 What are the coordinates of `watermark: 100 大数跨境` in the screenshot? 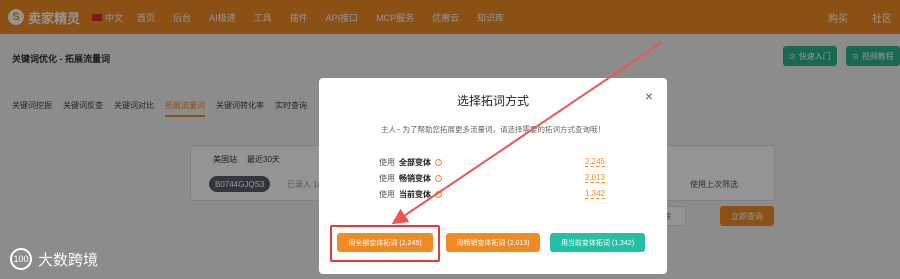 It's located at (54, 259).